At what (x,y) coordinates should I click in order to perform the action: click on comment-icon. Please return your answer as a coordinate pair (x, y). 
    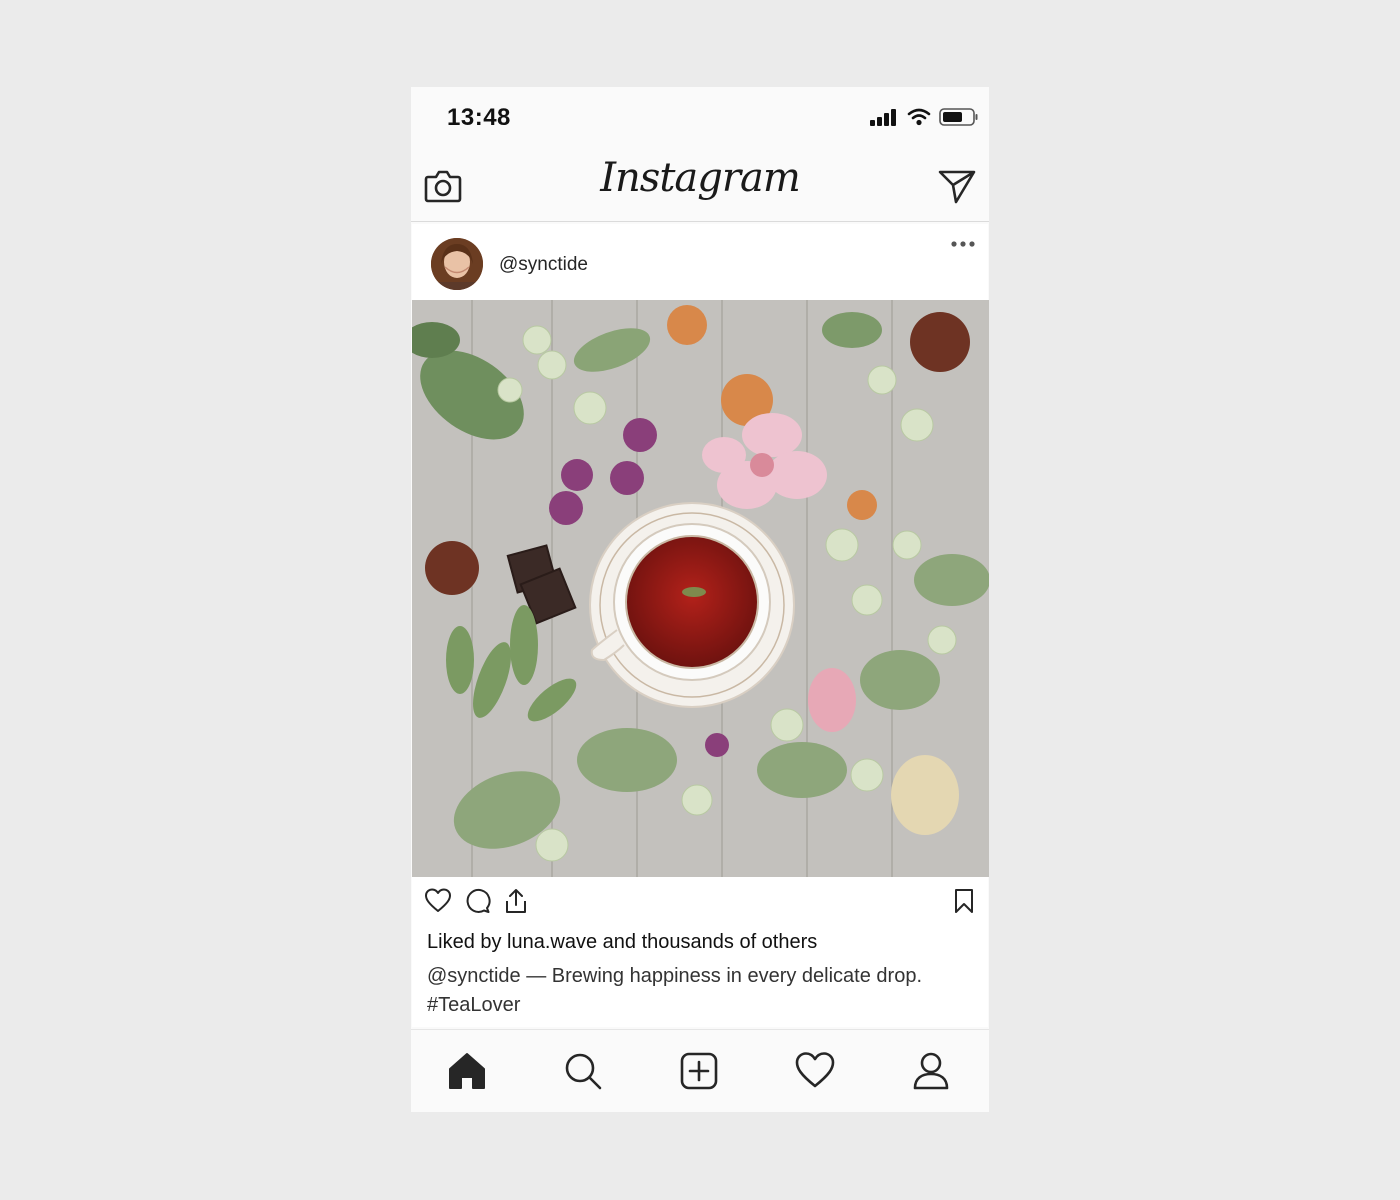
    Looking at the image, I should click on (477, 901).